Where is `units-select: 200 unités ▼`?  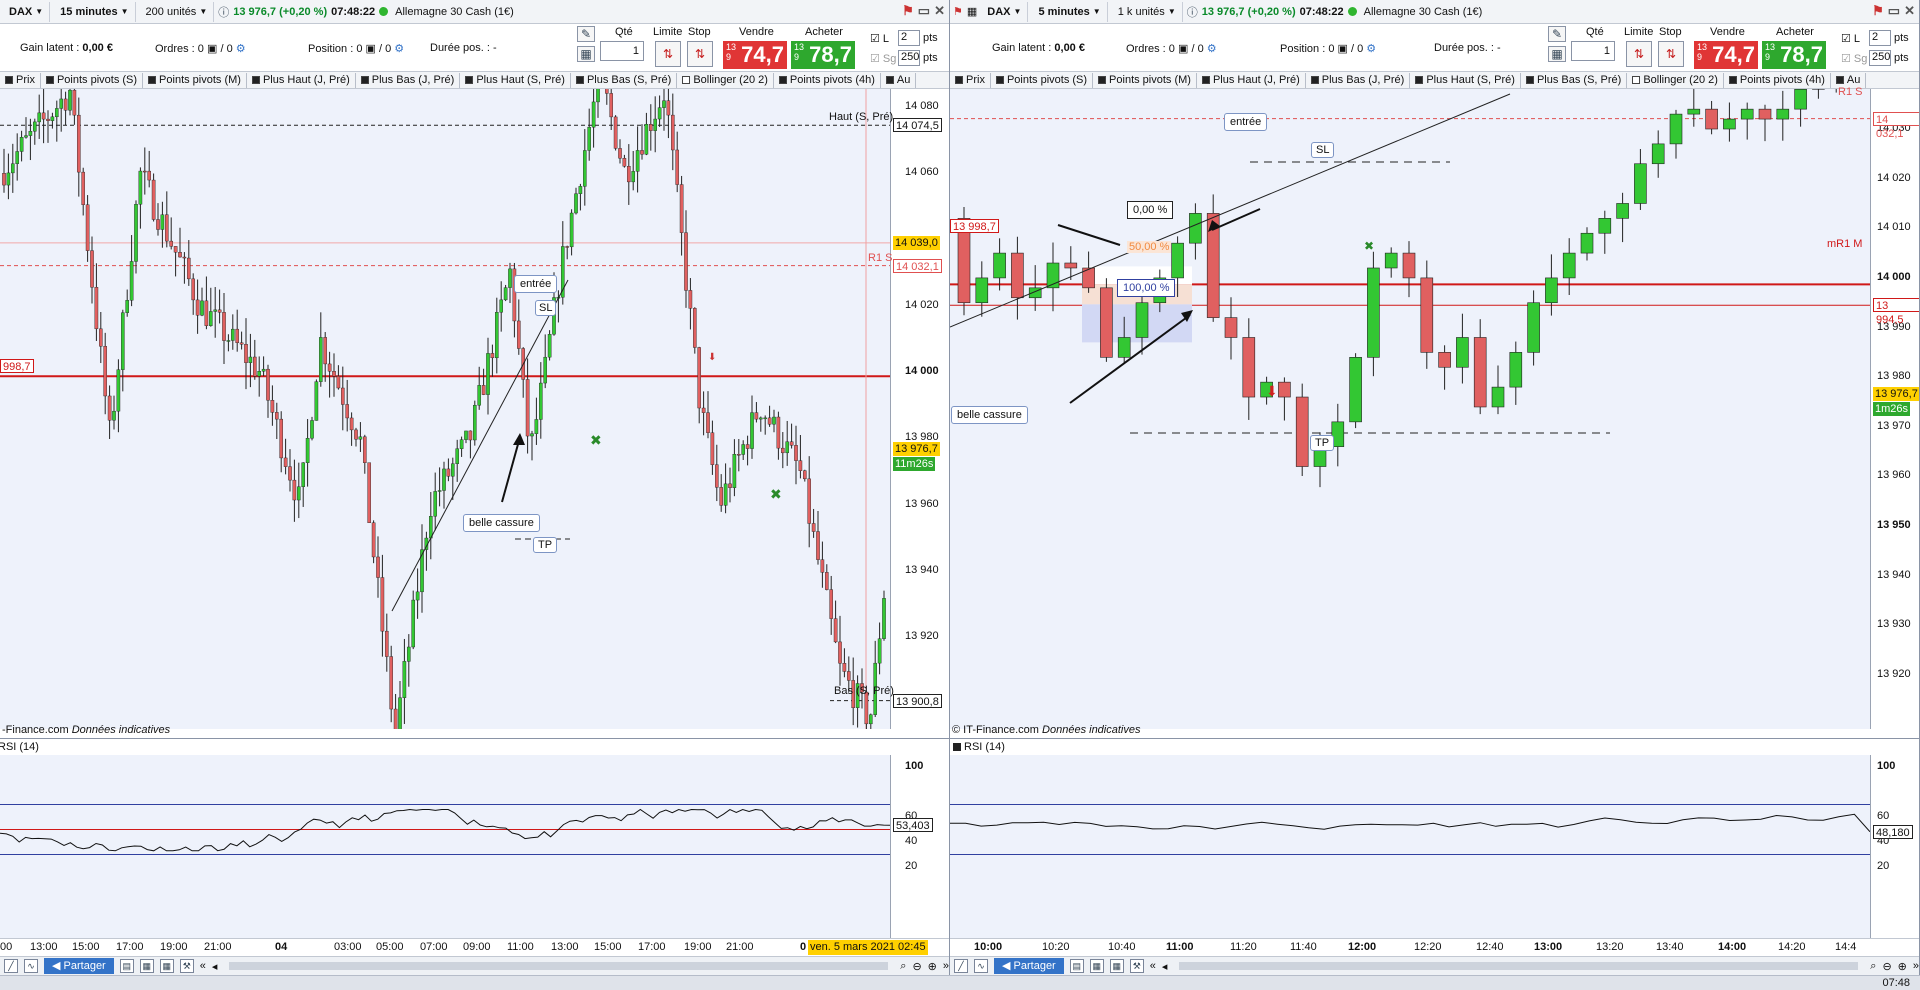 units-select: 200 unités ▼ is located at coordinates (177, 11).